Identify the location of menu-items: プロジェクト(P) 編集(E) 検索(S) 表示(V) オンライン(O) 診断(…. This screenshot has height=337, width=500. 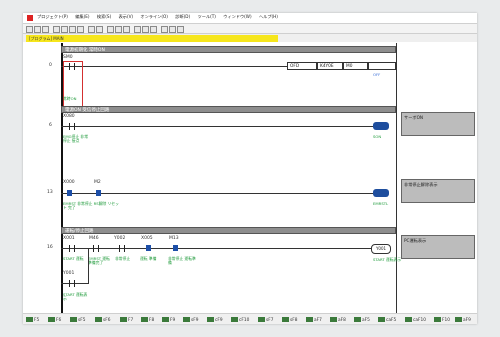
(160, 17).